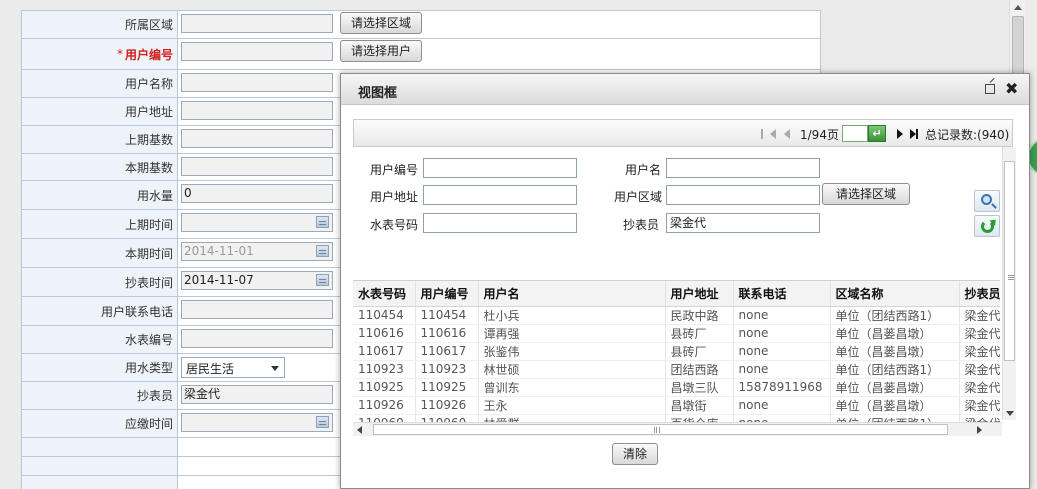 The image size is (1037, 489). Describe the element at coordinates (877, 133) in the screenshot. I see `go-page-button: ↵` at that location.